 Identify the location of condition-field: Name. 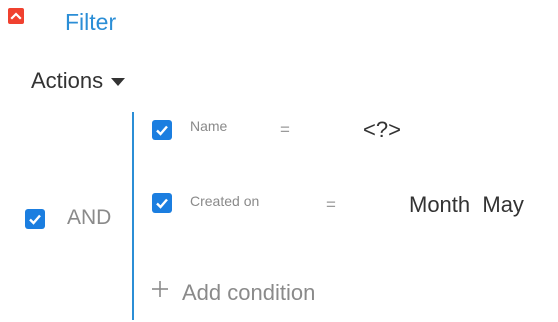
(208, 126).